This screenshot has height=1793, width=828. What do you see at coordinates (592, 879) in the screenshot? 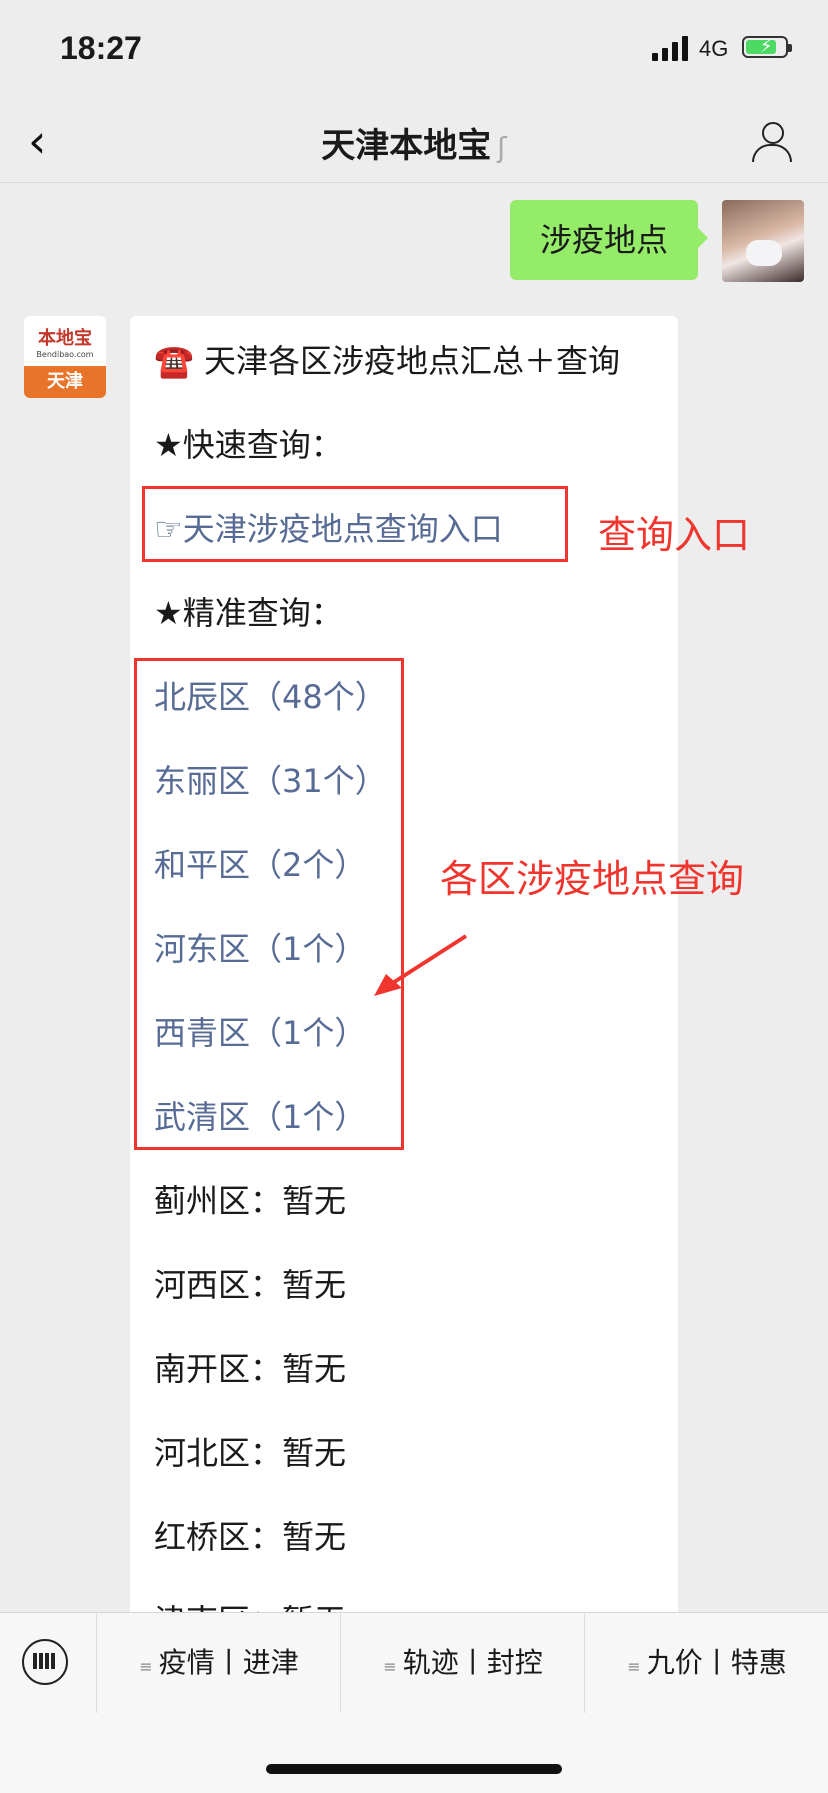
I see `district-annotation: 各区涉疫地点查询` at bounding box center [592, 879].